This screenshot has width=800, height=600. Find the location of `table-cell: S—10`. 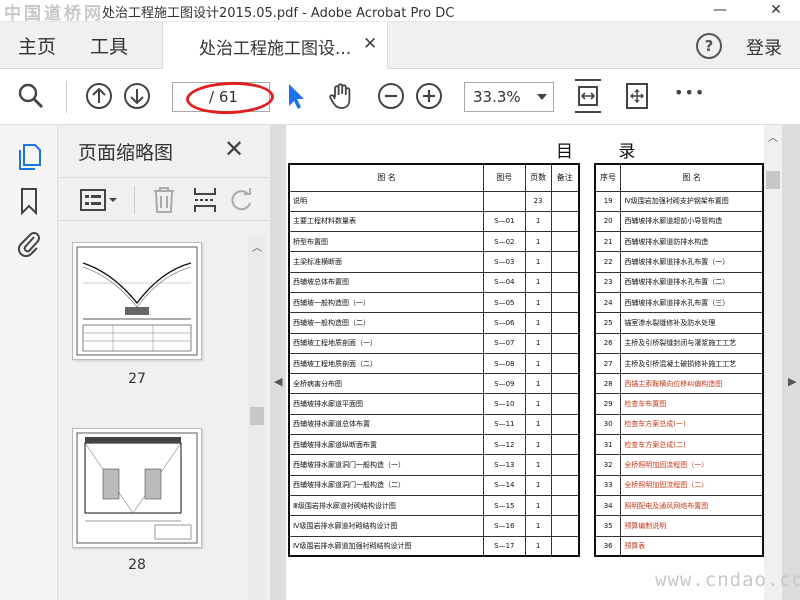

table-cell: S—10 is located at coordinates (504, 404).